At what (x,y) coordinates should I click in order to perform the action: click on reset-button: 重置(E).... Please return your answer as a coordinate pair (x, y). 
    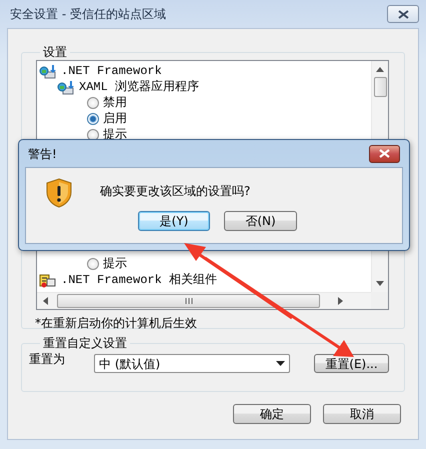
    Looking at the image, I should click on (351, 363).